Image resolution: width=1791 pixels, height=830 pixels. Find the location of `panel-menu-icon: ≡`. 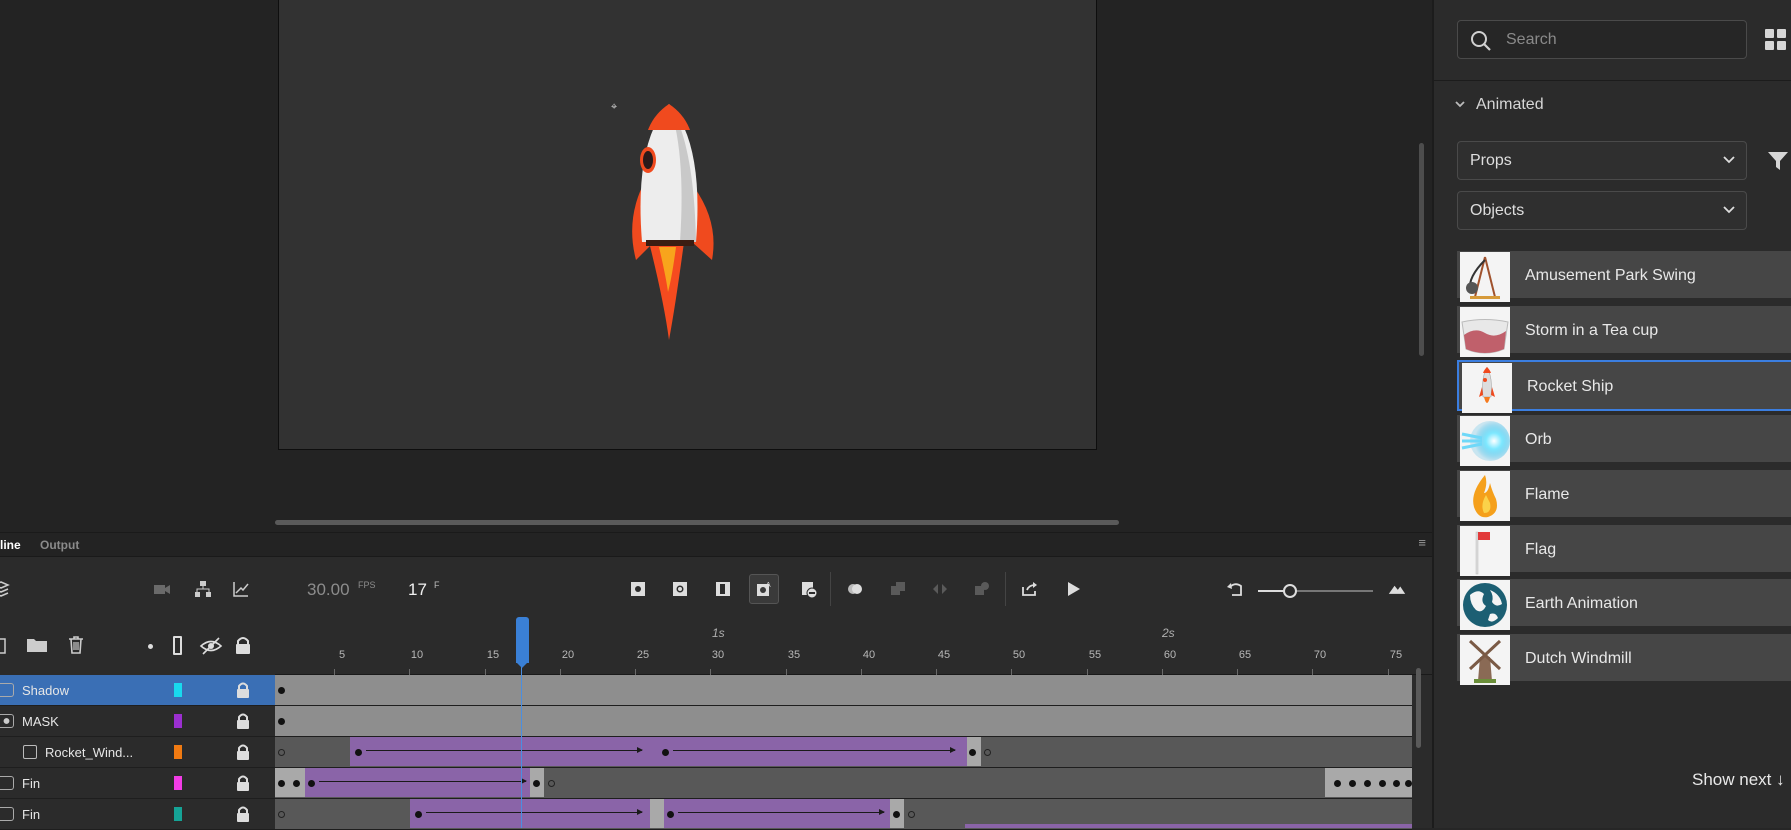

panel-menu-icon: ≡ is located at coordinates (1422, 542).